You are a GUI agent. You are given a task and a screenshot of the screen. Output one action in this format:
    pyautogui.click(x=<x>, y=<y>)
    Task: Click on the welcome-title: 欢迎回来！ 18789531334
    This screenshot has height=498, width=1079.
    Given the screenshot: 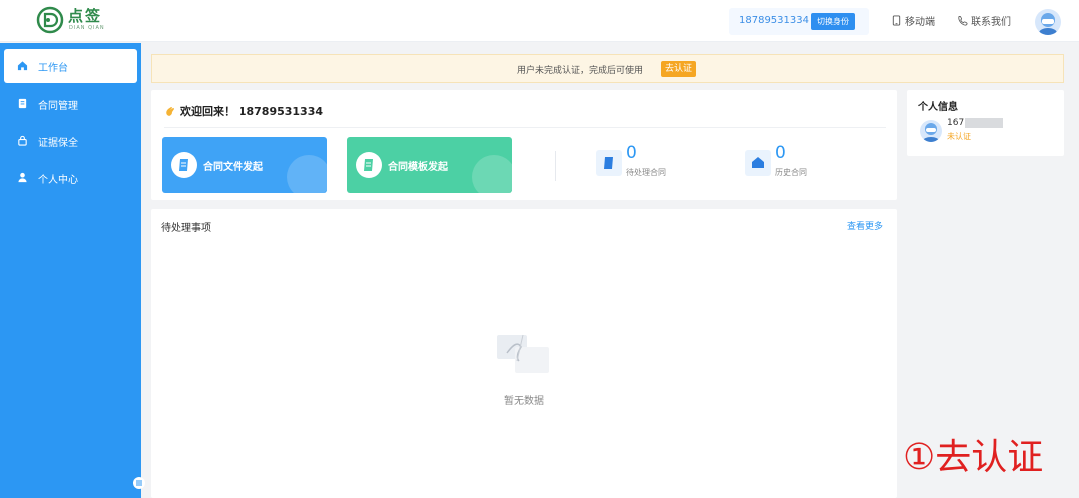 What is the action you would take?
    pyautogui.click(x=243, y=111)
    